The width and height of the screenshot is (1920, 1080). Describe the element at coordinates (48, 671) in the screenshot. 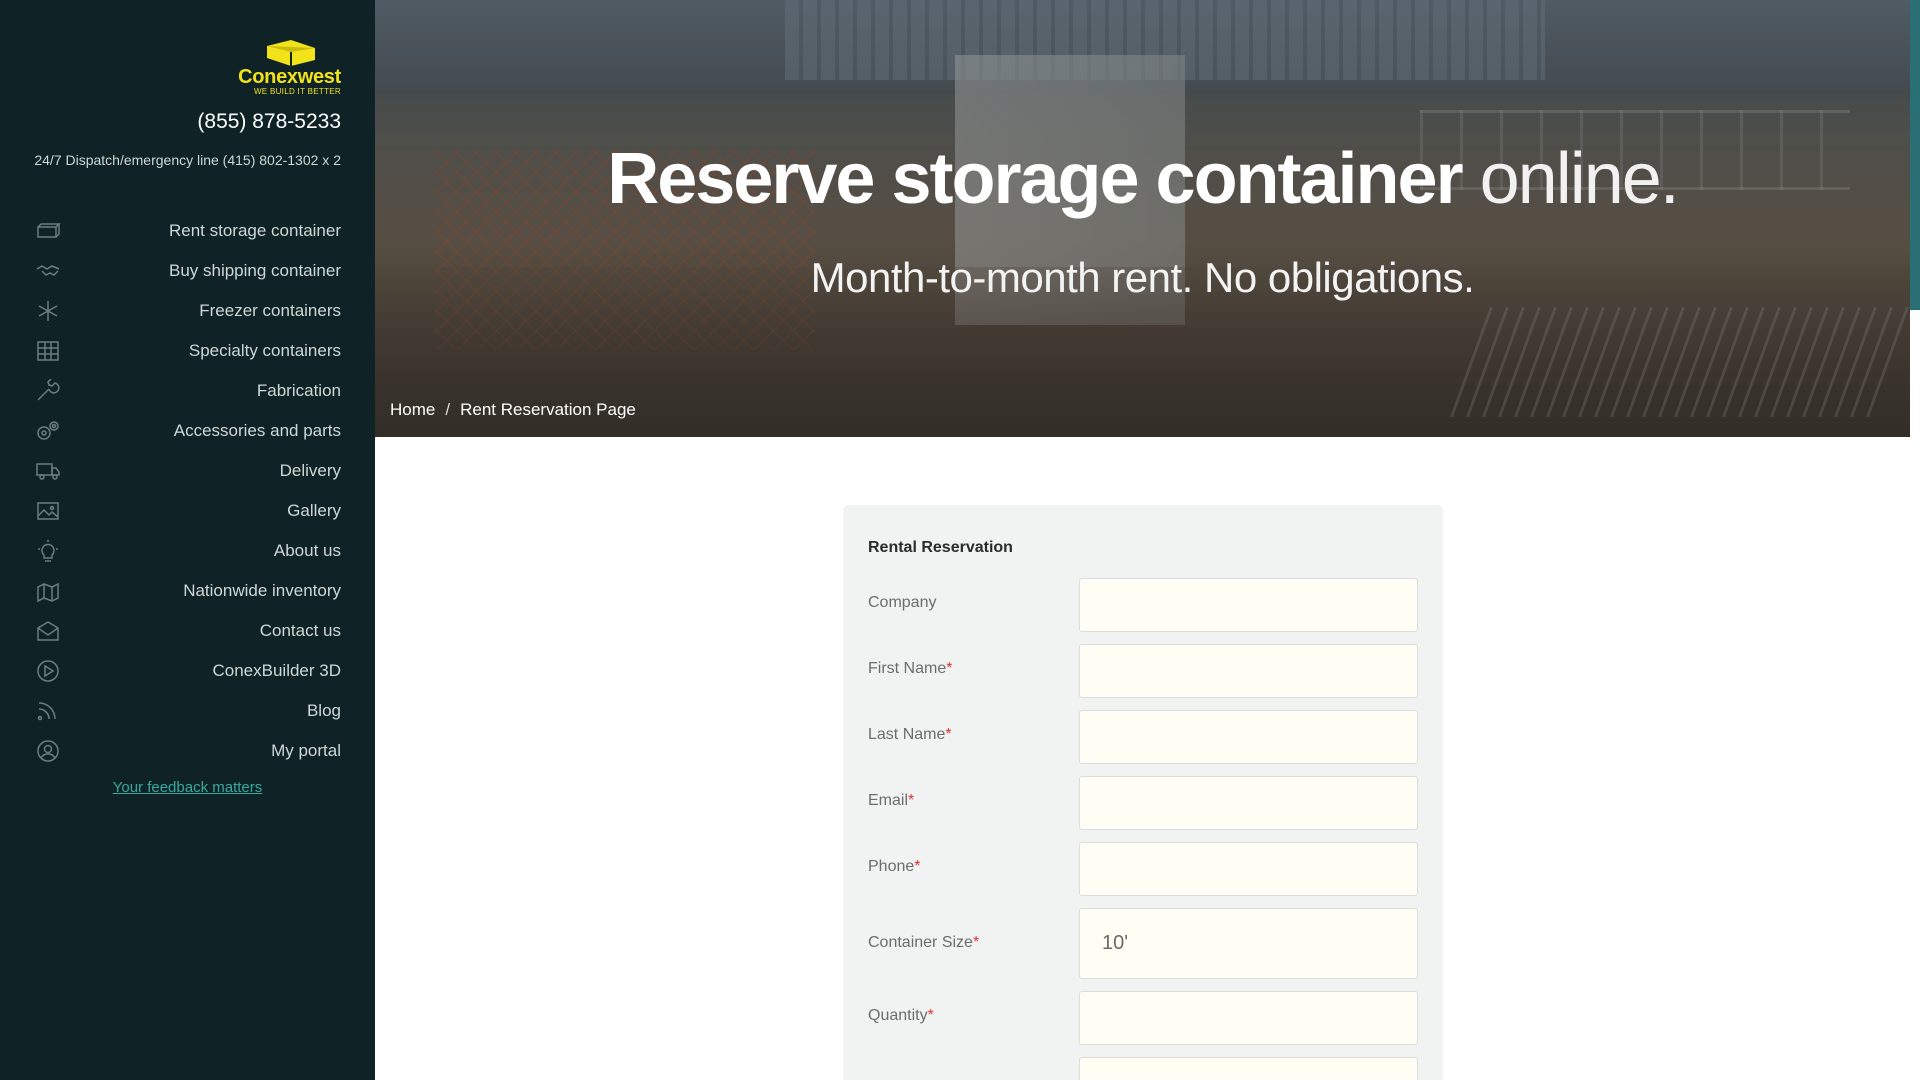

I see `play-icon` at that location.